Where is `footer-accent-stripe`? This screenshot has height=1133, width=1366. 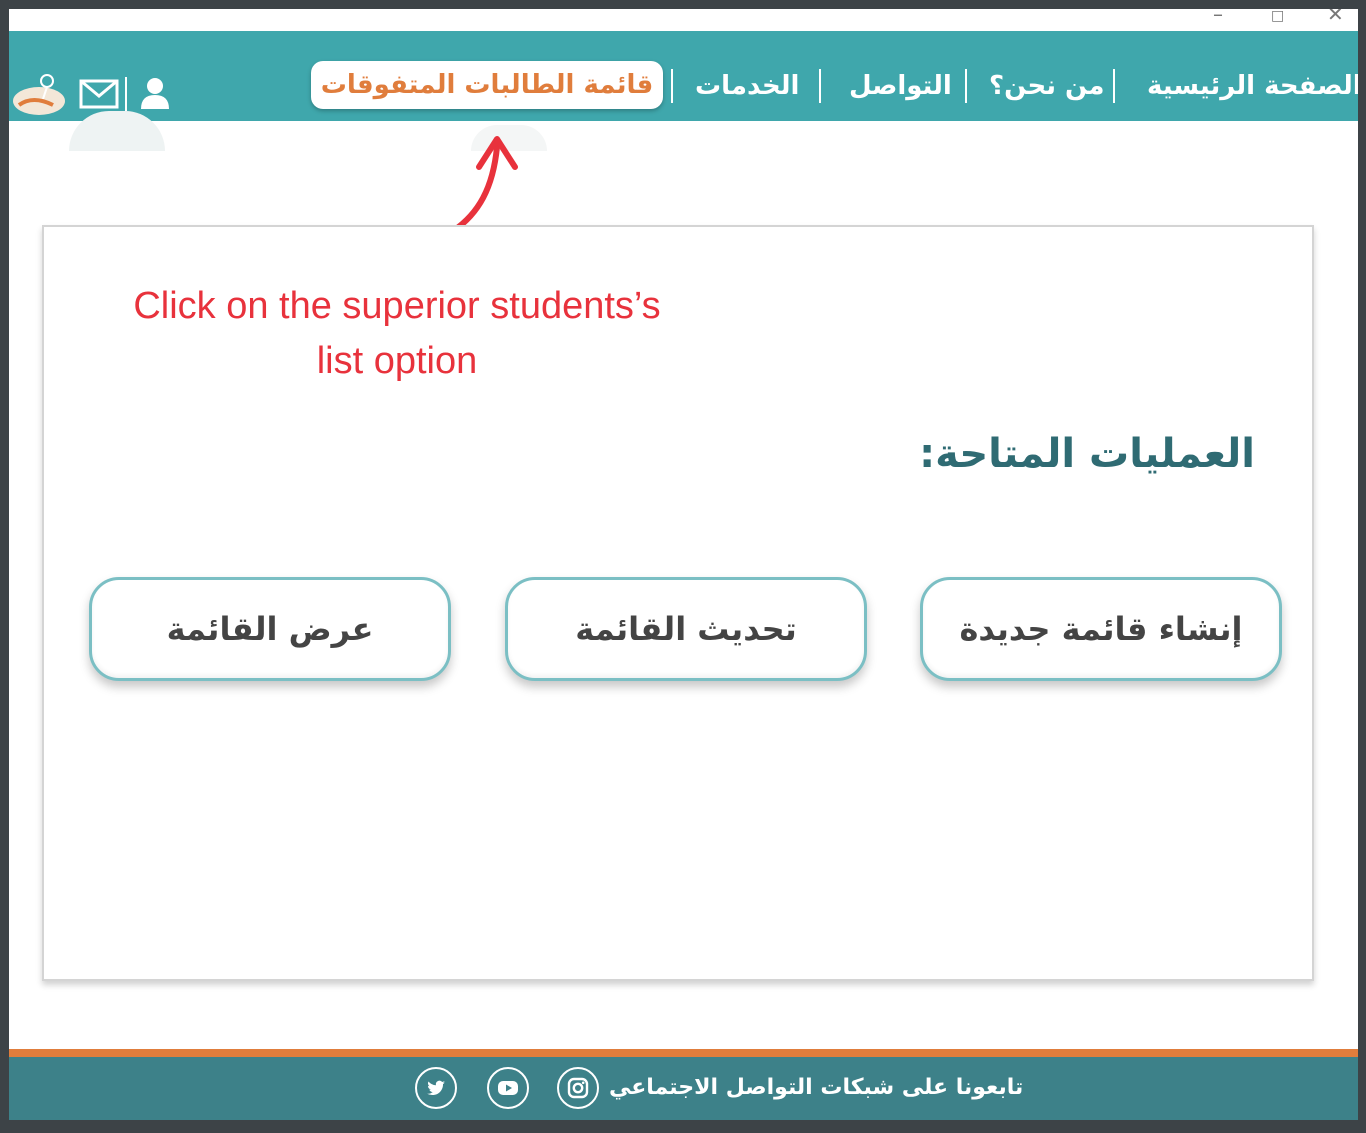 footer-accent-stripe is located at coordinates (683, 1053).